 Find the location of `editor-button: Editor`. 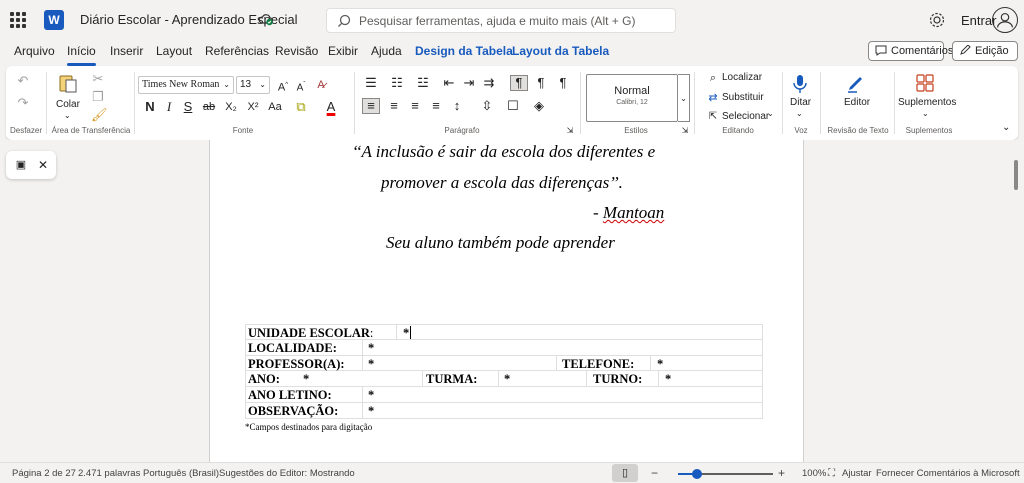

editor-button: Editor is located at coordinates (857, 102).